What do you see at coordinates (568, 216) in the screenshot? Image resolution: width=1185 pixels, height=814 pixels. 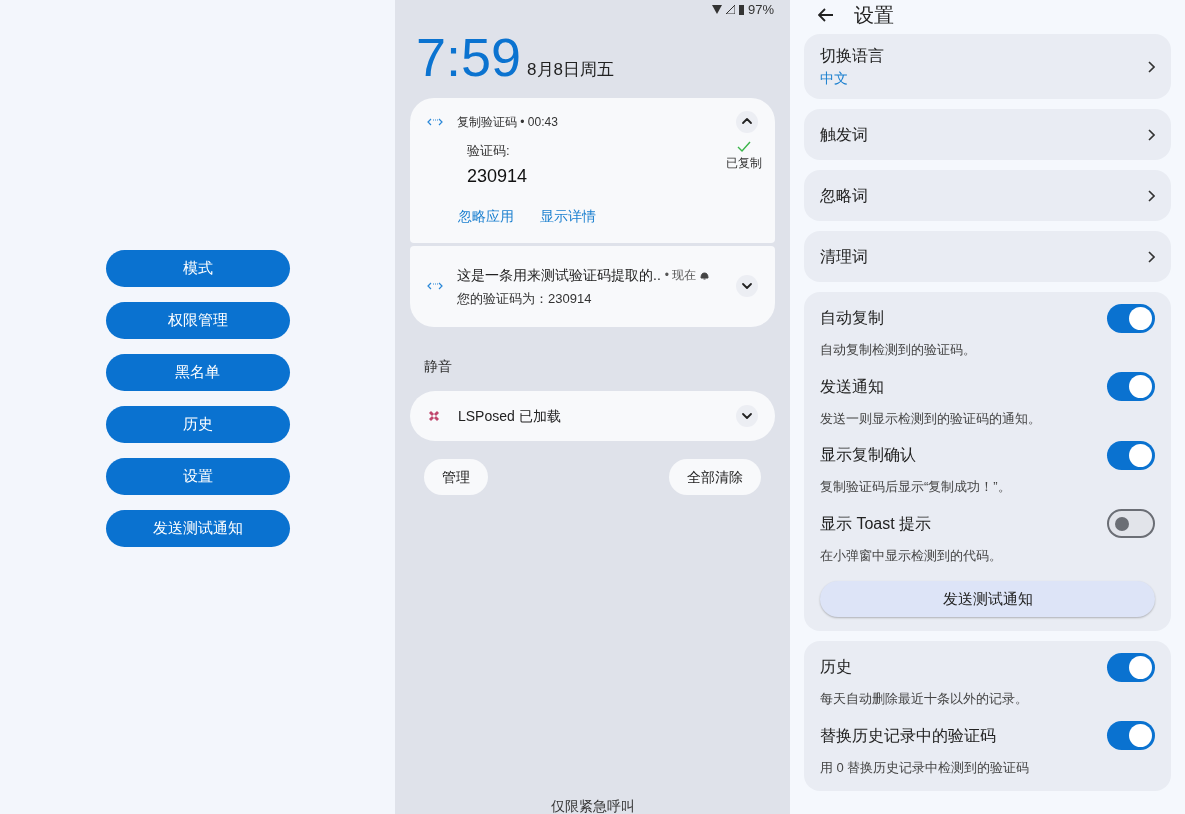 I see `action-link: 显示详情` at bounding box center [568, 216].